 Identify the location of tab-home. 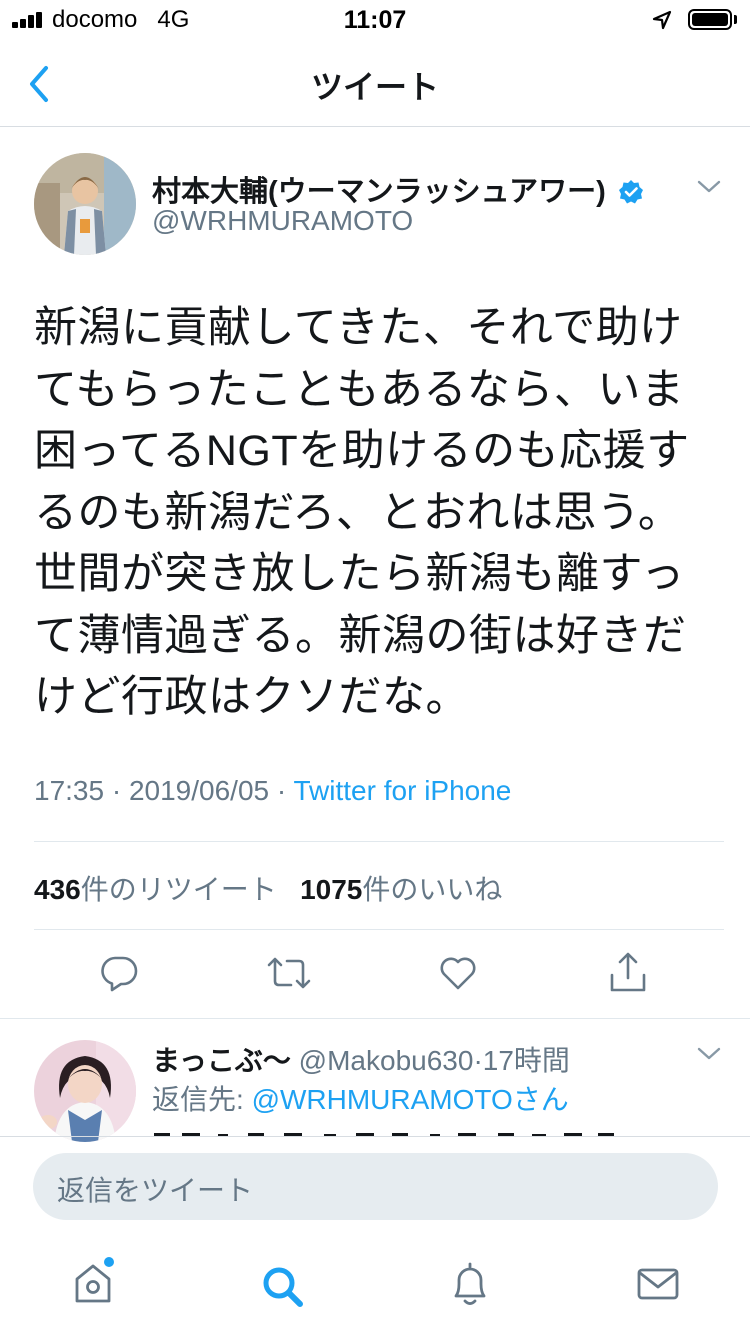
(95, 1282).